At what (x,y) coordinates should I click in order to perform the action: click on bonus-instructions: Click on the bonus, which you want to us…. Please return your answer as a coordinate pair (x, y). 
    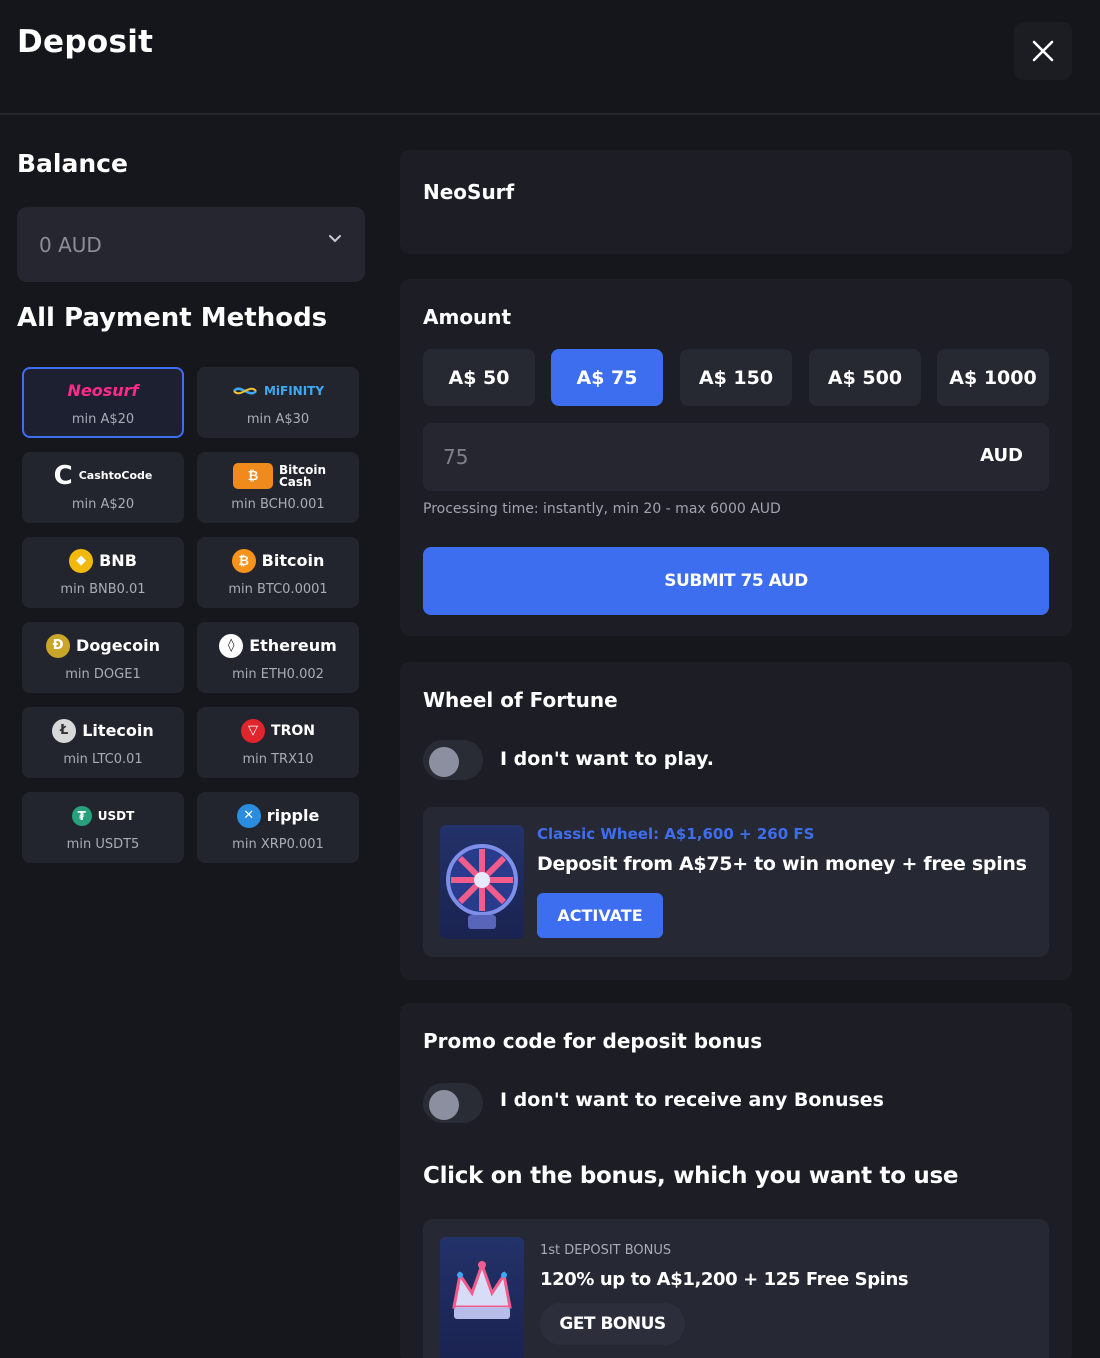
    Looking at the image, I should click on (691, 1176).